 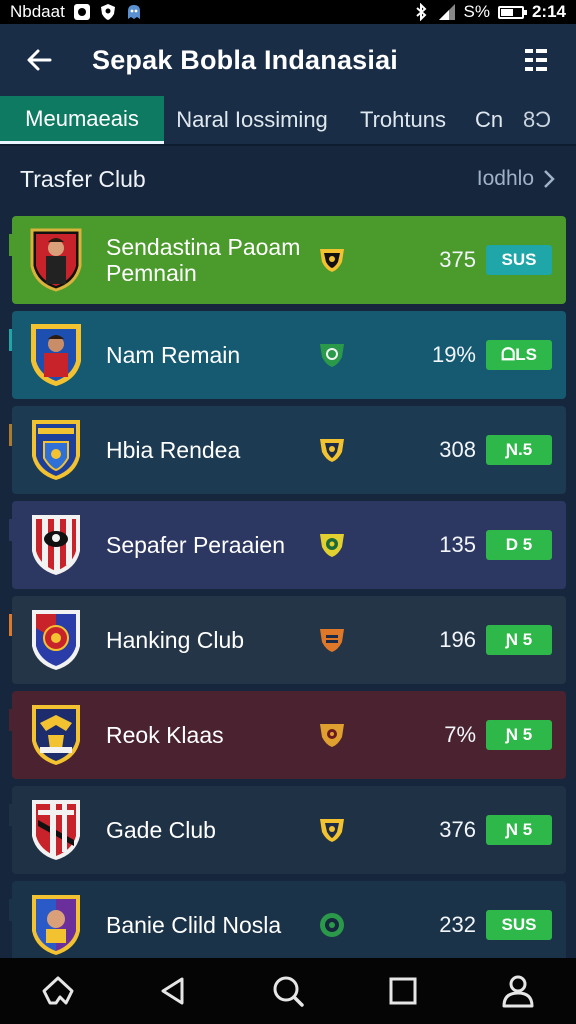 What do you see at coordinates (447, 12) in the screenshot?
I see `signal-icon` at bounding box center [447, 12].